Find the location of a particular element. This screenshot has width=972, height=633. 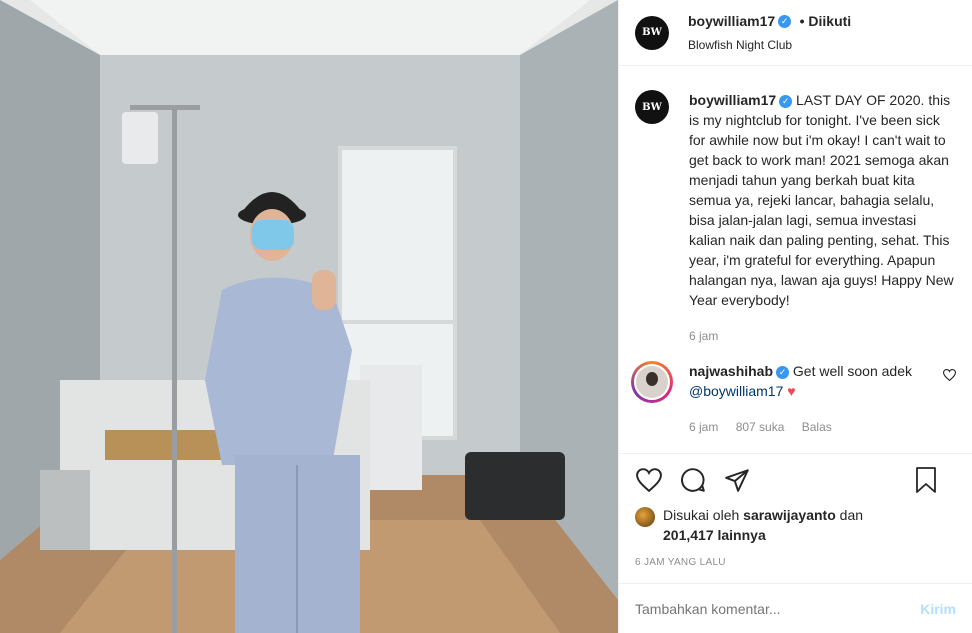

commenter-username: najwashihab is located at coordinates (731, 371).